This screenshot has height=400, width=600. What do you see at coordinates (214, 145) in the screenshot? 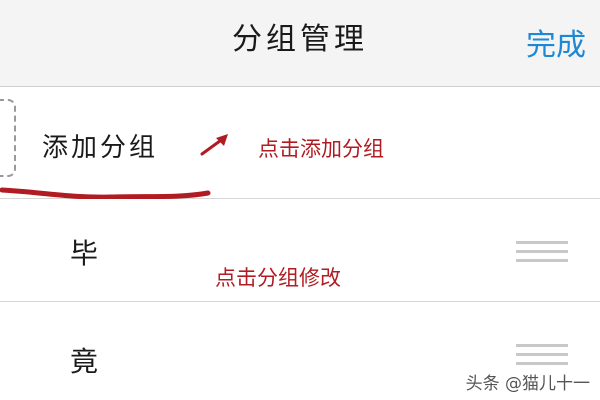
I see `annotation-arrow-icon` at bounding box center [214, 145].